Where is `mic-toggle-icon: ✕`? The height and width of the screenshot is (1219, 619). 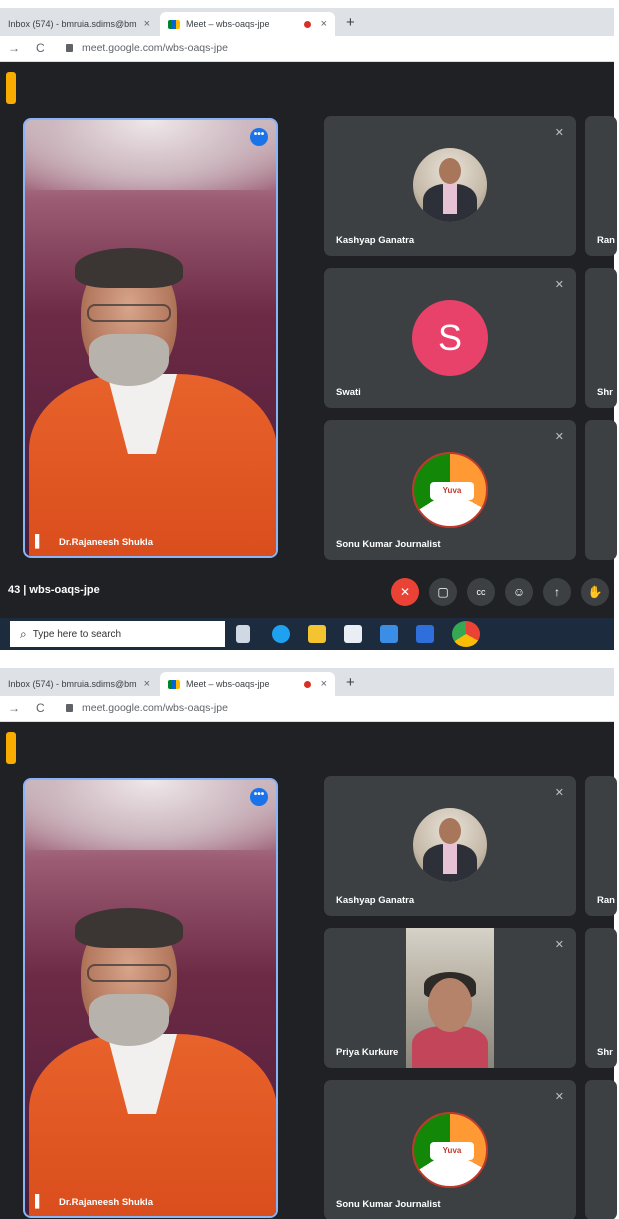
mic-toggle-icon: ✕ is located at coordinates (405, 592).